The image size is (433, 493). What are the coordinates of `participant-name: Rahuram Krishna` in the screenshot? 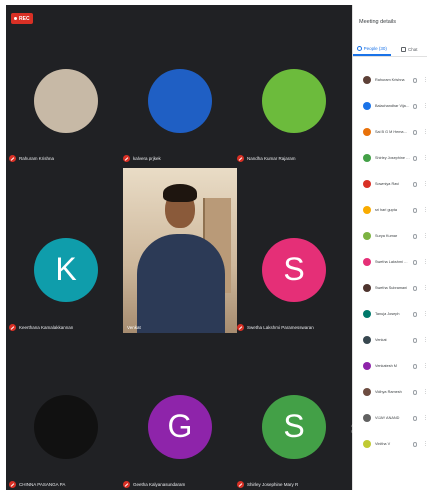 It's located at (37, 158).